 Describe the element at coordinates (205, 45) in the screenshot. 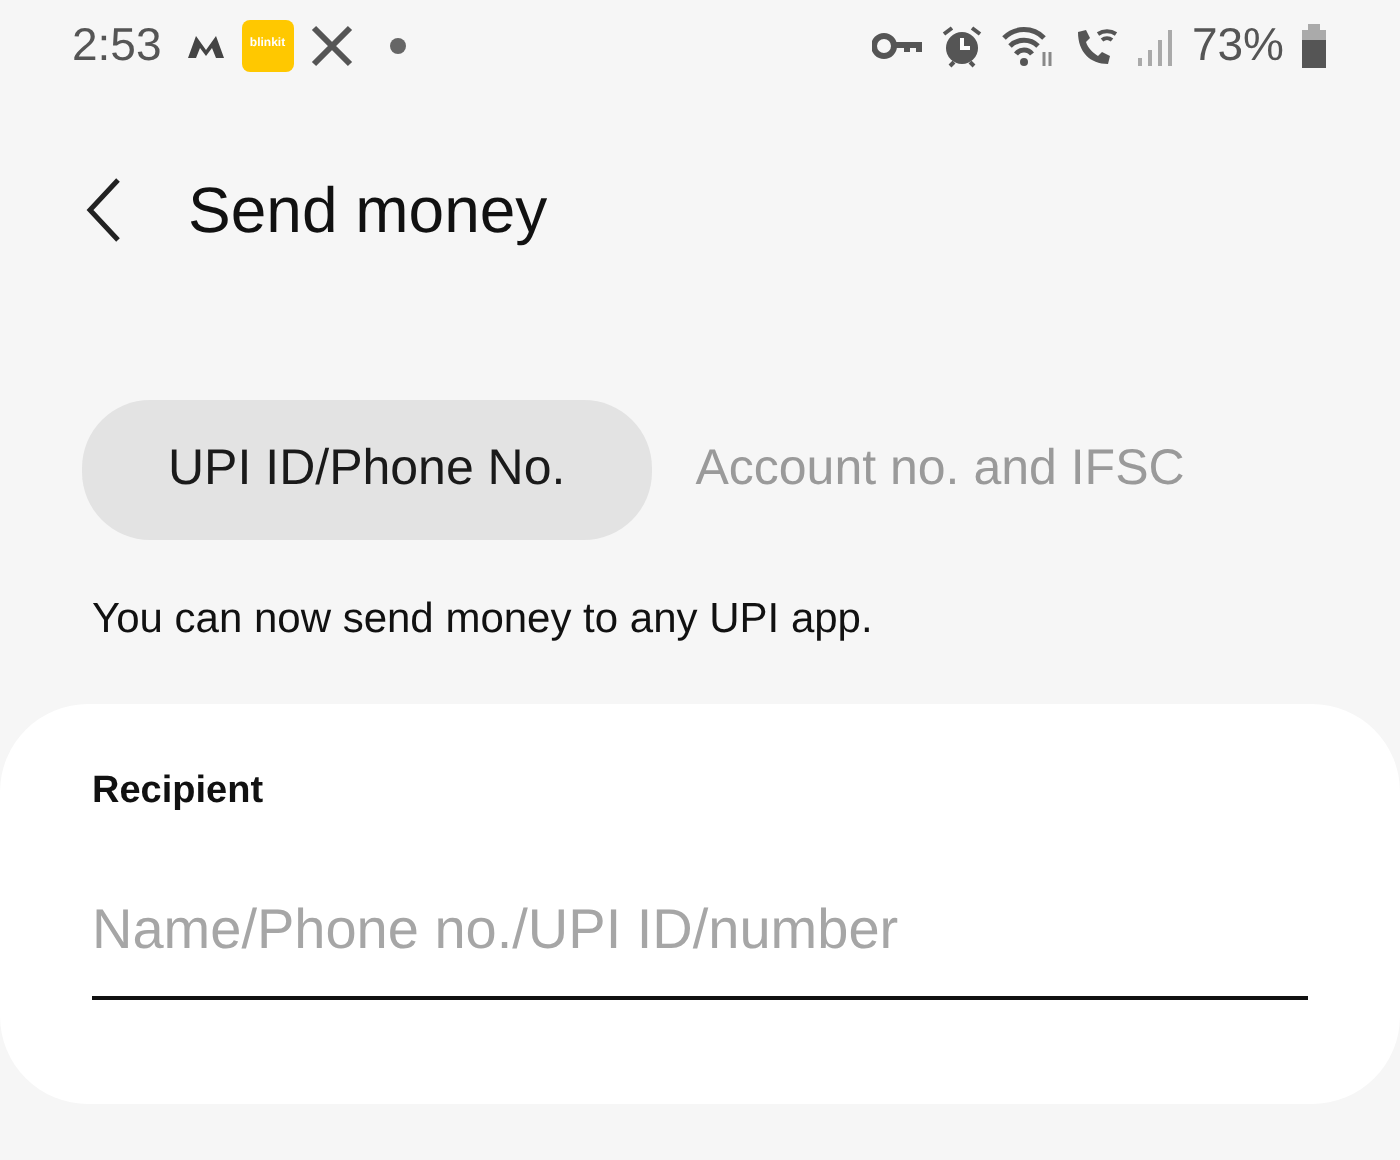

I see `m-logo-icon` at that location.